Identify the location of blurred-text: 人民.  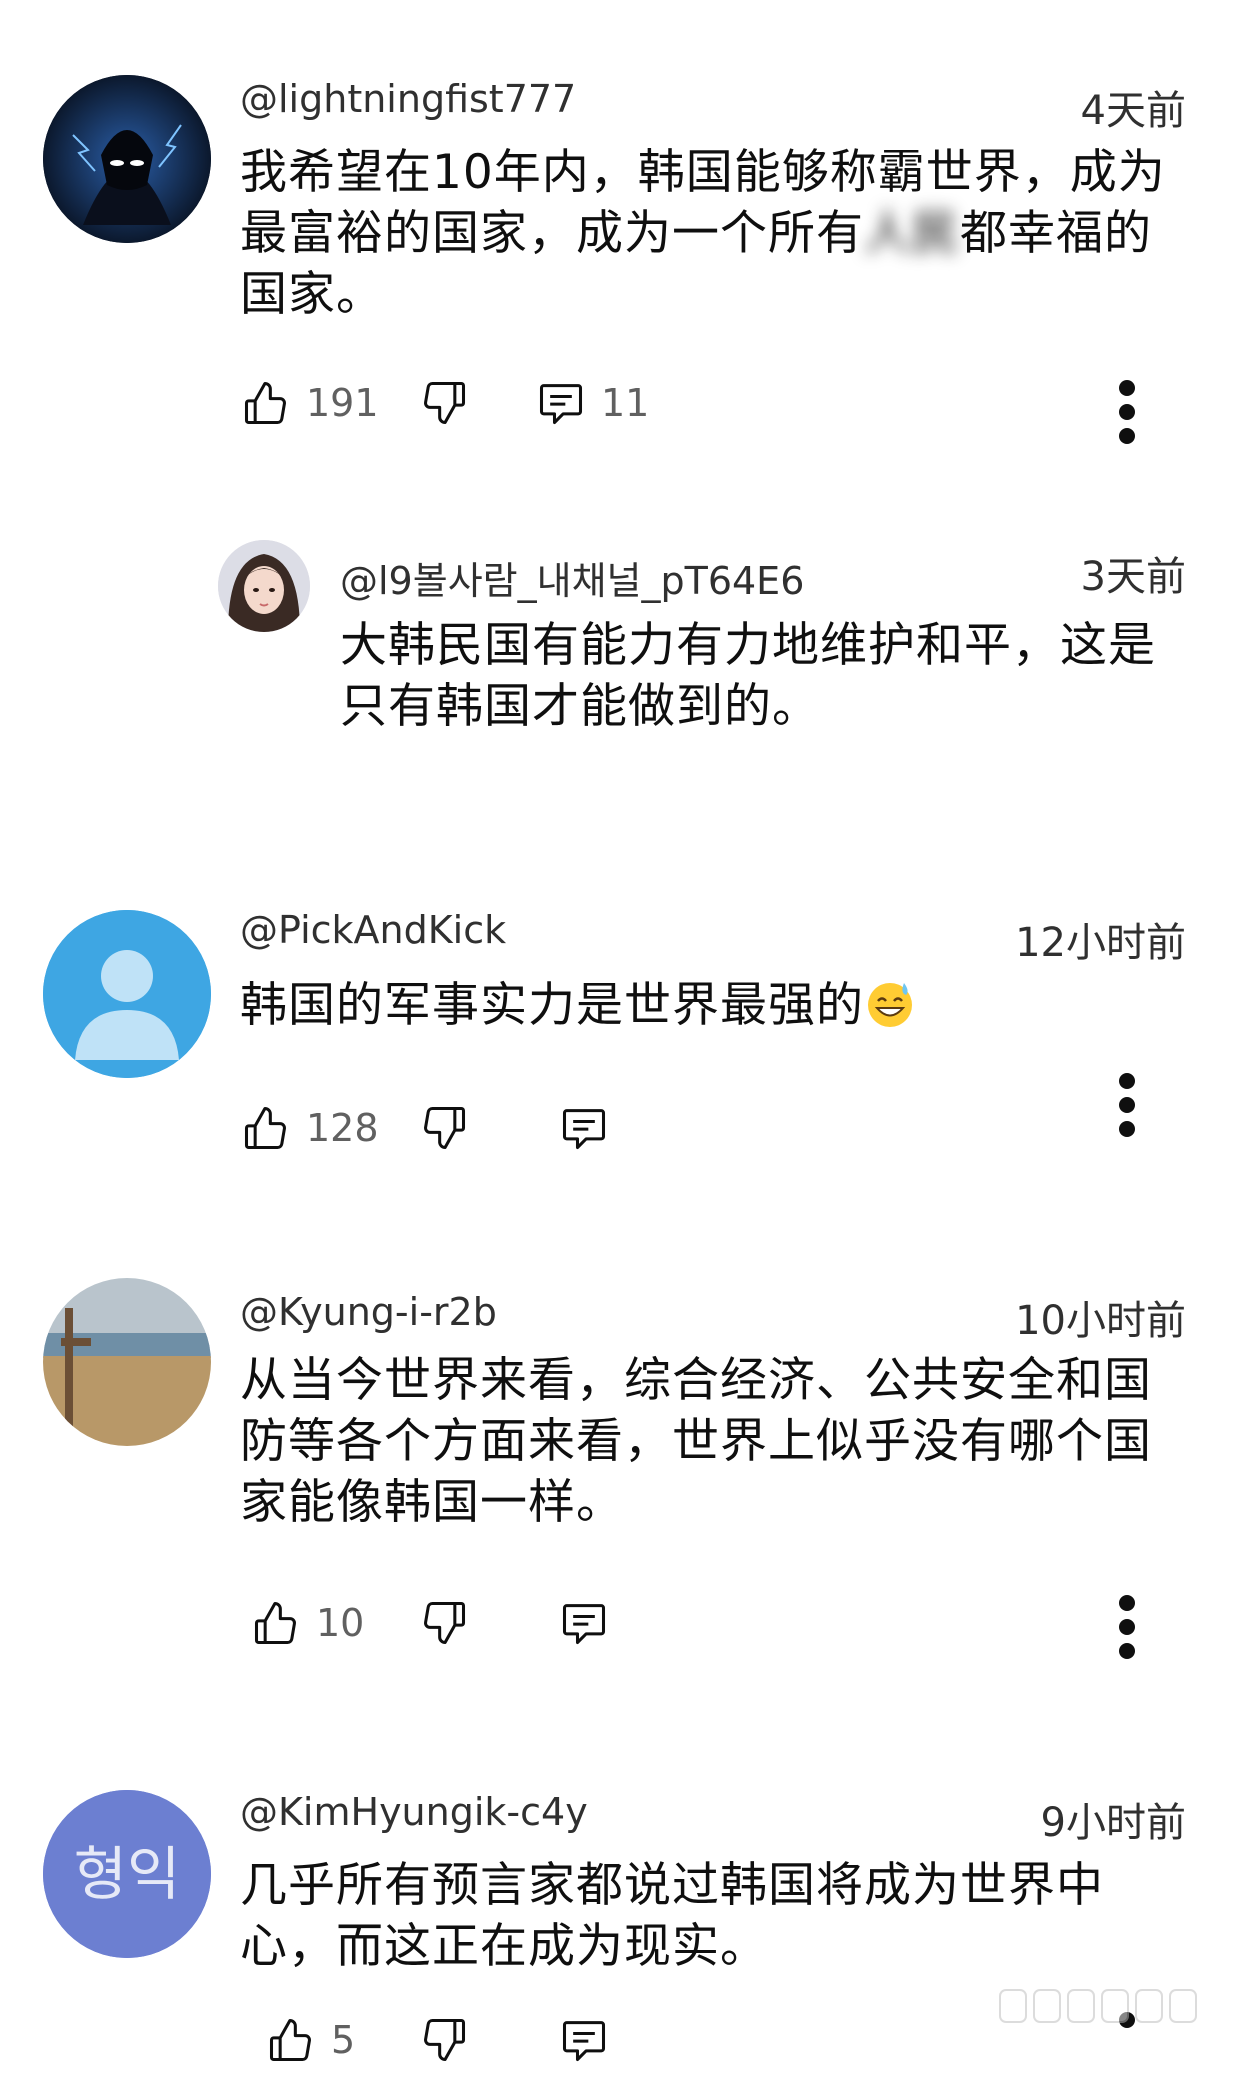
(912, 233).